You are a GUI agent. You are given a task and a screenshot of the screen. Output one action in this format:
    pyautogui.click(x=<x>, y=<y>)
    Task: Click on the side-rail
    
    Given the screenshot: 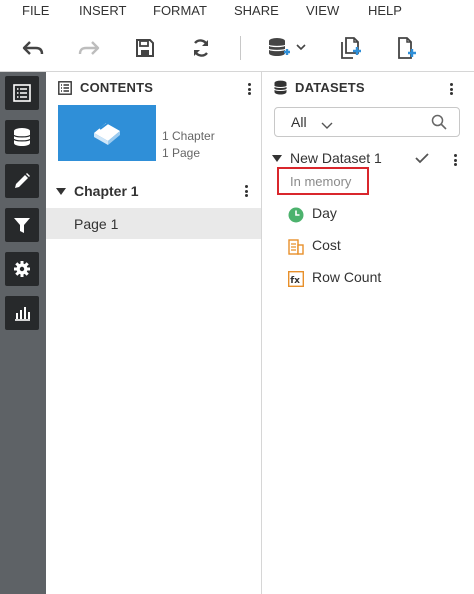 What is the action you would take?
    pyautogui.click(x=23, y=333)
    